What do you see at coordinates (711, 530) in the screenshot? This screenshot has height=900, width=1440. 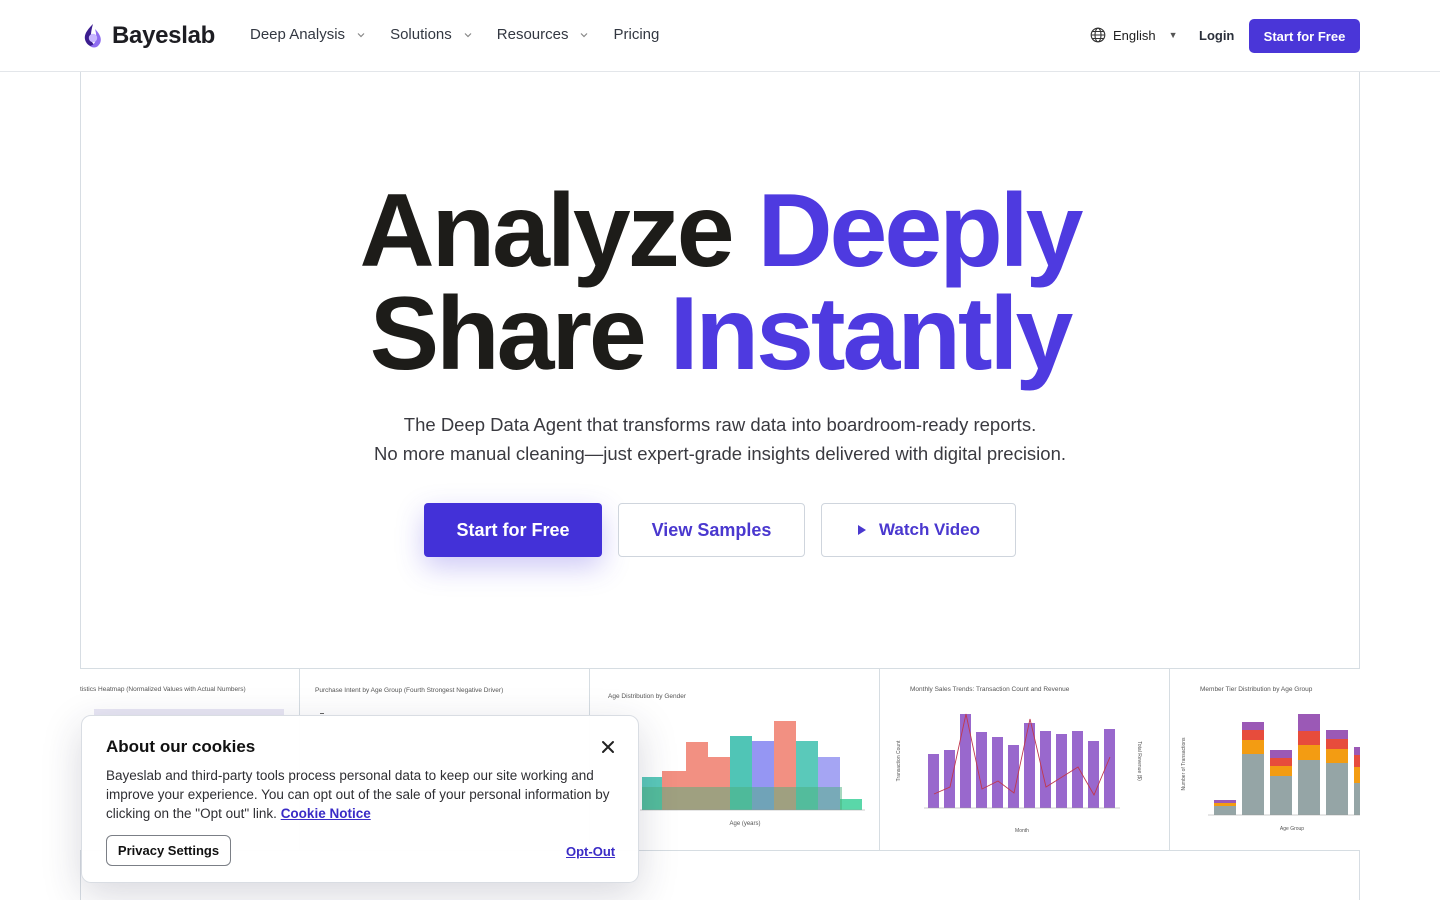 I see `view-samples-button: View Samples` at bounding box center [711, 530].